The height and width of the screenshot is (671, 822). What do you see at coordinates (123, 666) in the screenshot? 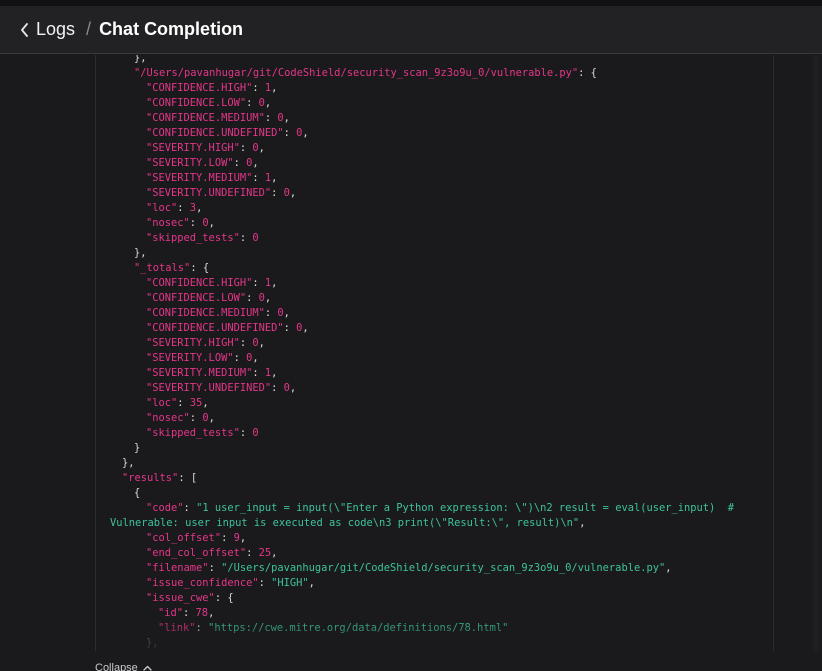
I see `collapse-button: Collapse` at bounding box center [123, 666].